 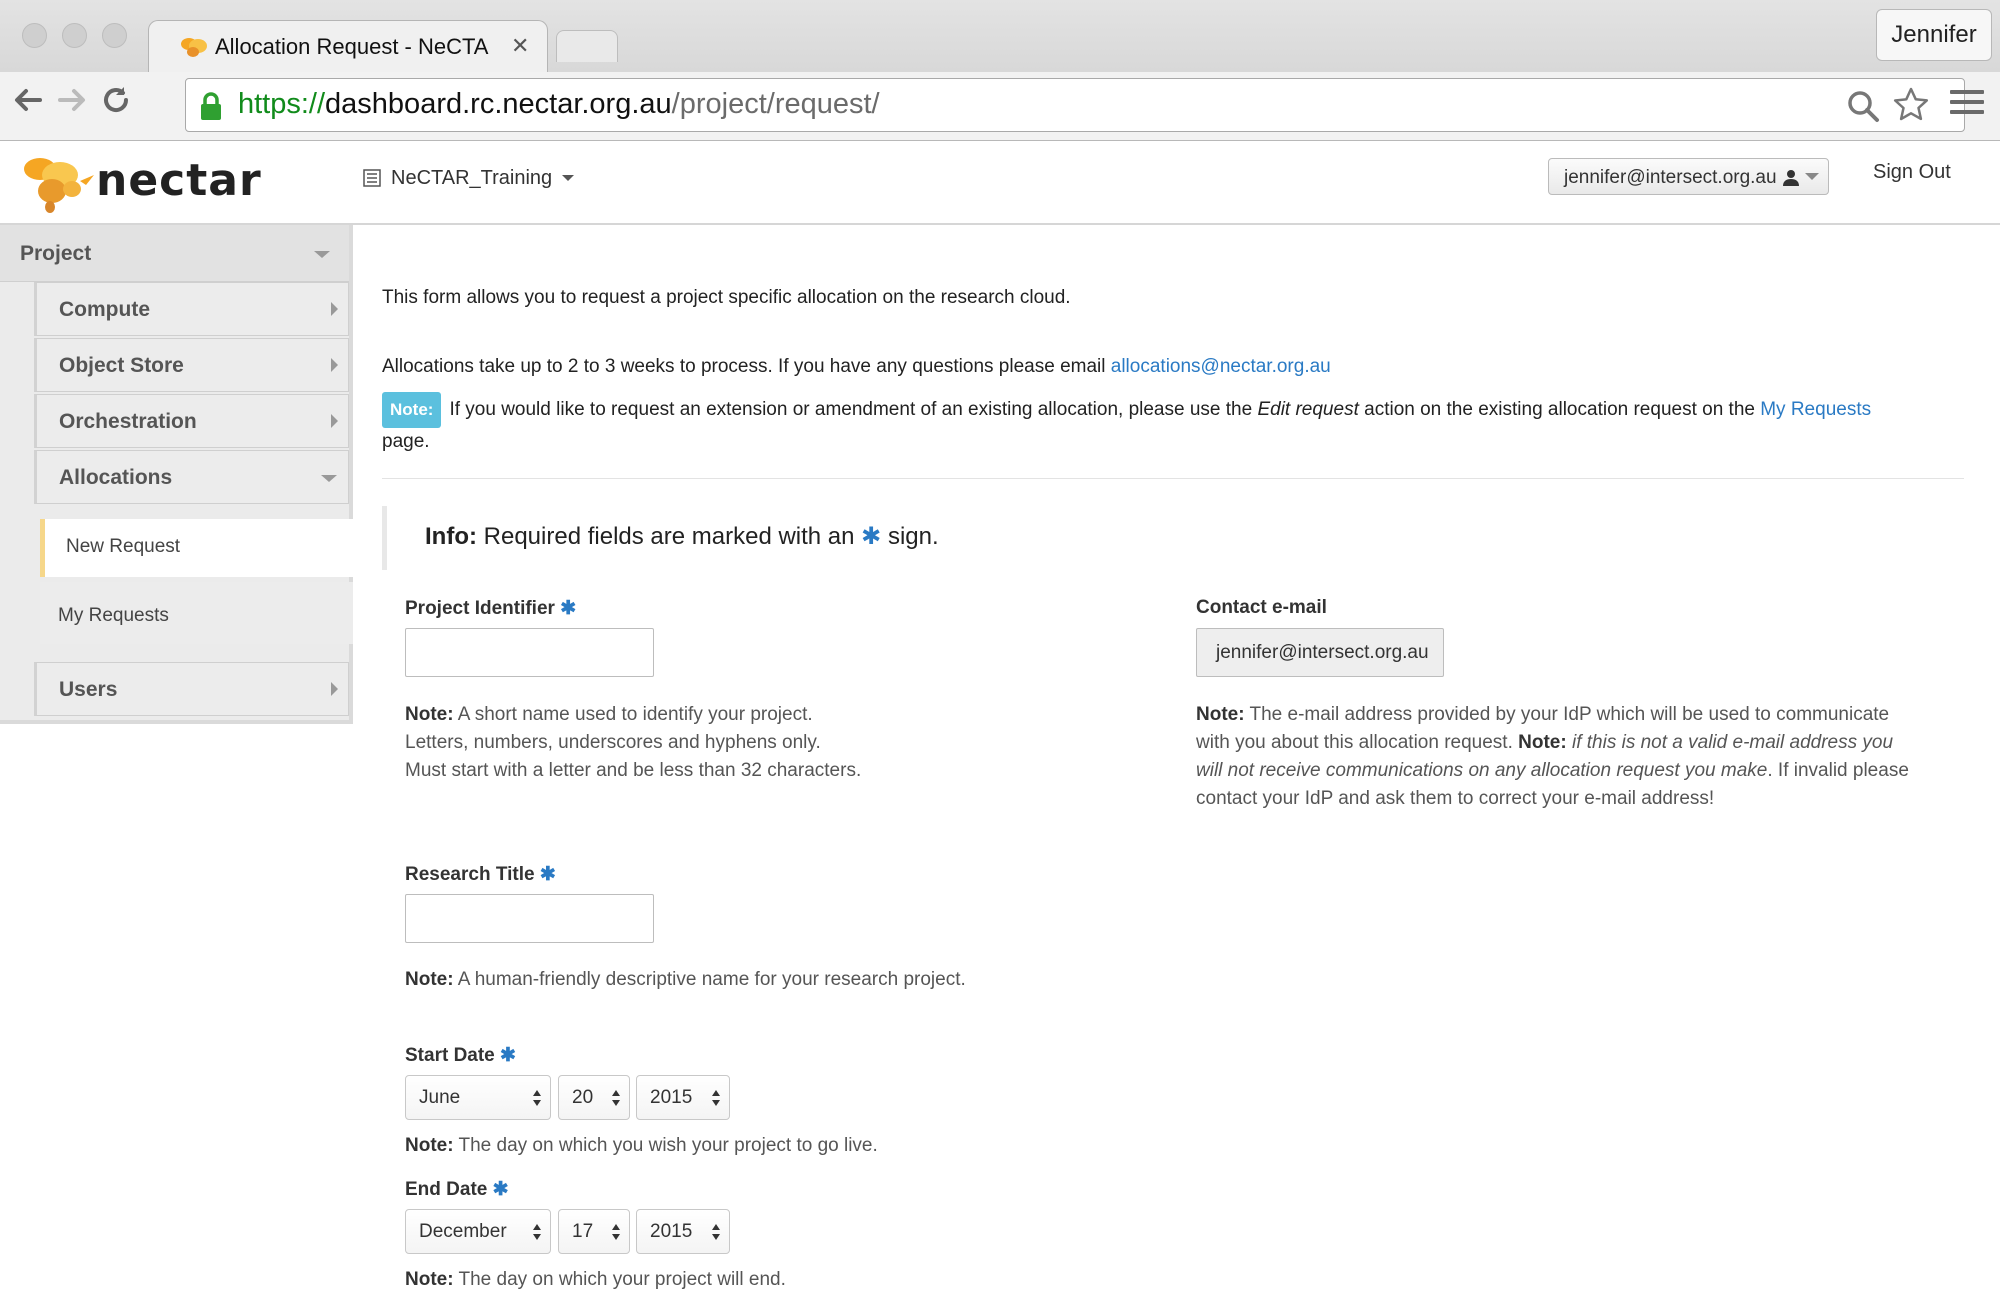 I want to click on sidebar-subitem-label: My Requests, so click(x=113, y=615).